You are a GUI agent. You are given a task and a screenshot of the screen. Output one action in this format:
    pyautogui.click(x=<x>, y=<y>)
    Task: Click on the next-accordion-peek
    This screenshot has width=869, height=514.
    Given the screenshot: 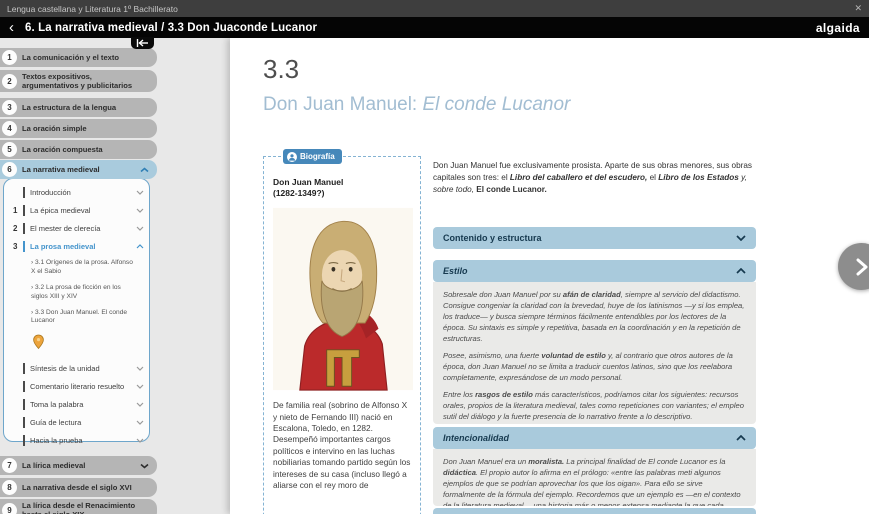 What is the action you would take?
    pyautogui.click(x=594, y=511)
    